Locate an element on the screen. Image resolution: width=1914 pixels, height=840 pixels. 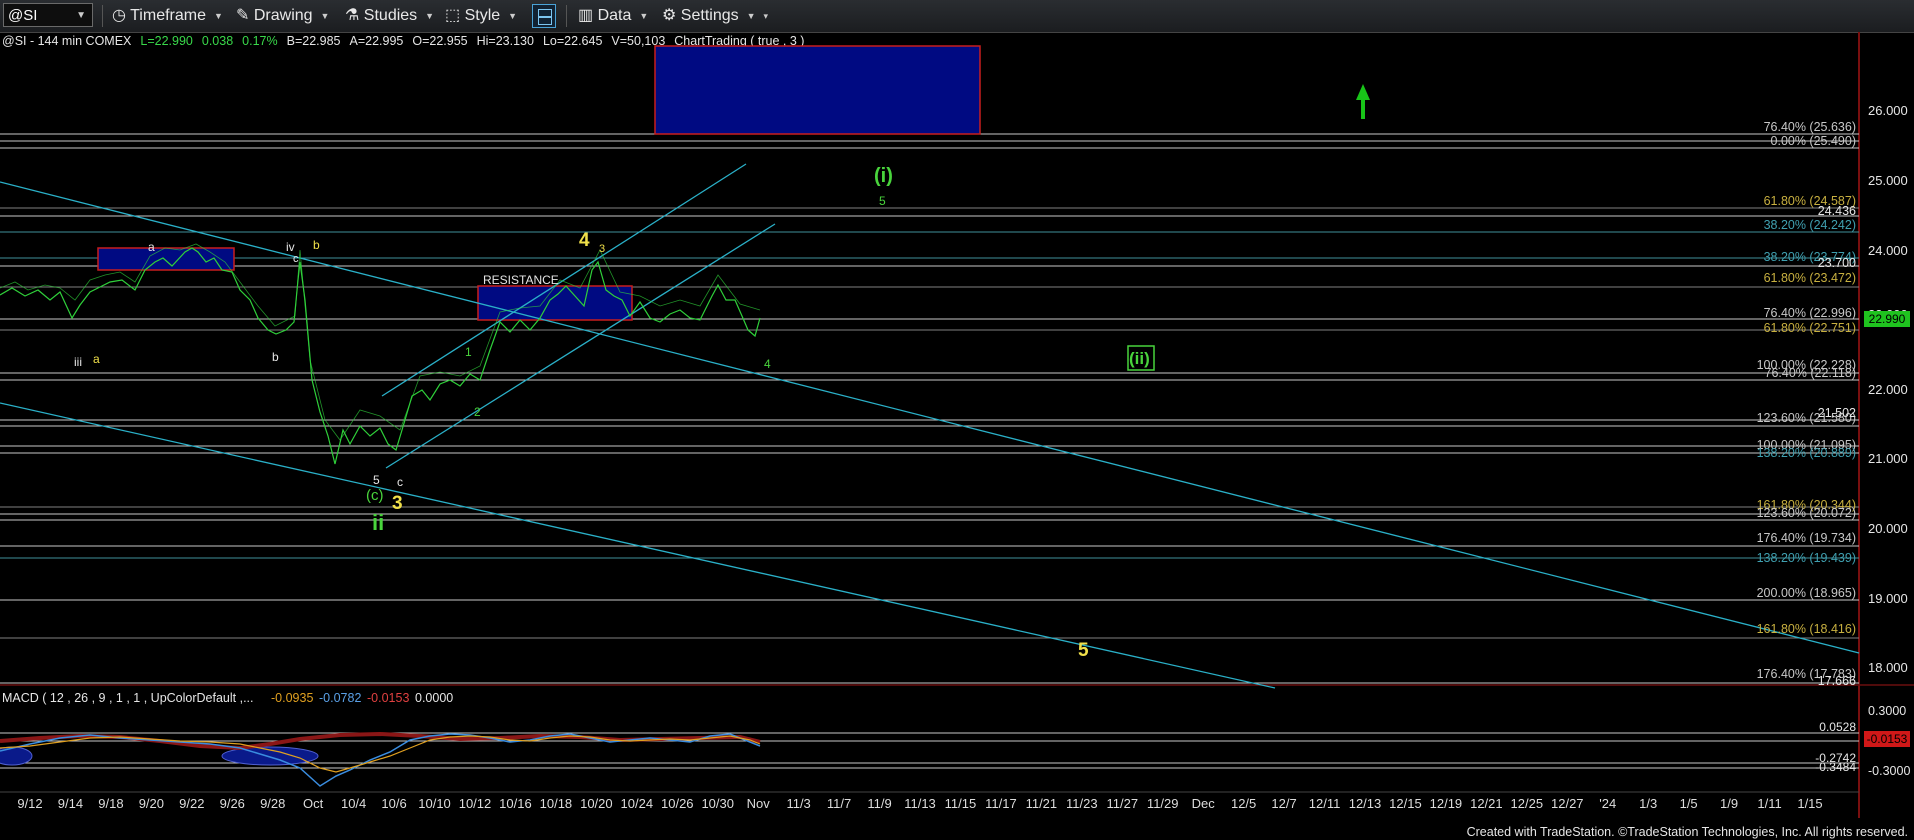
macd-highlight is located at coordinates (270, 756).